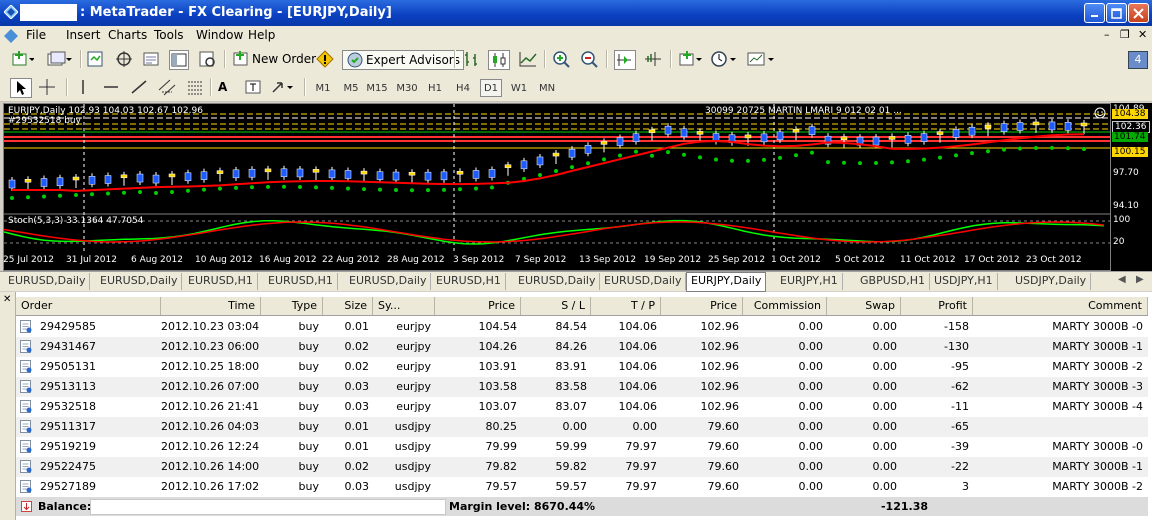  What do you see at coordinates (547, 88) in the screenshot?
I see `timeframe-mn-button: MN` at bounding box center [547, 88].